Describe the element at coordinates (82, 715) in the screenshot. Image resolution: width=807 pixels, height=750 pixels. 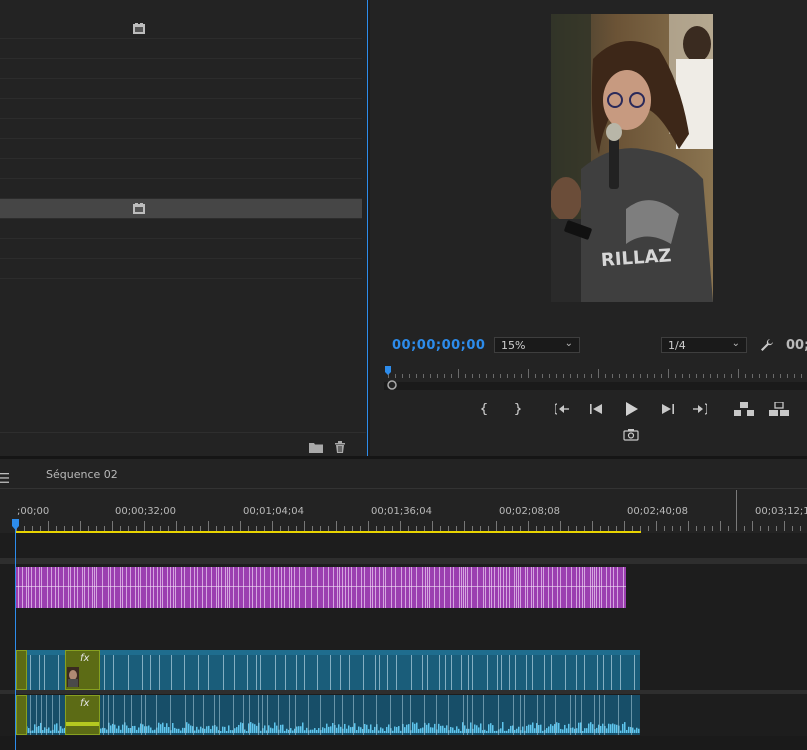
I see `audio-clip-fx: fx` at that location.